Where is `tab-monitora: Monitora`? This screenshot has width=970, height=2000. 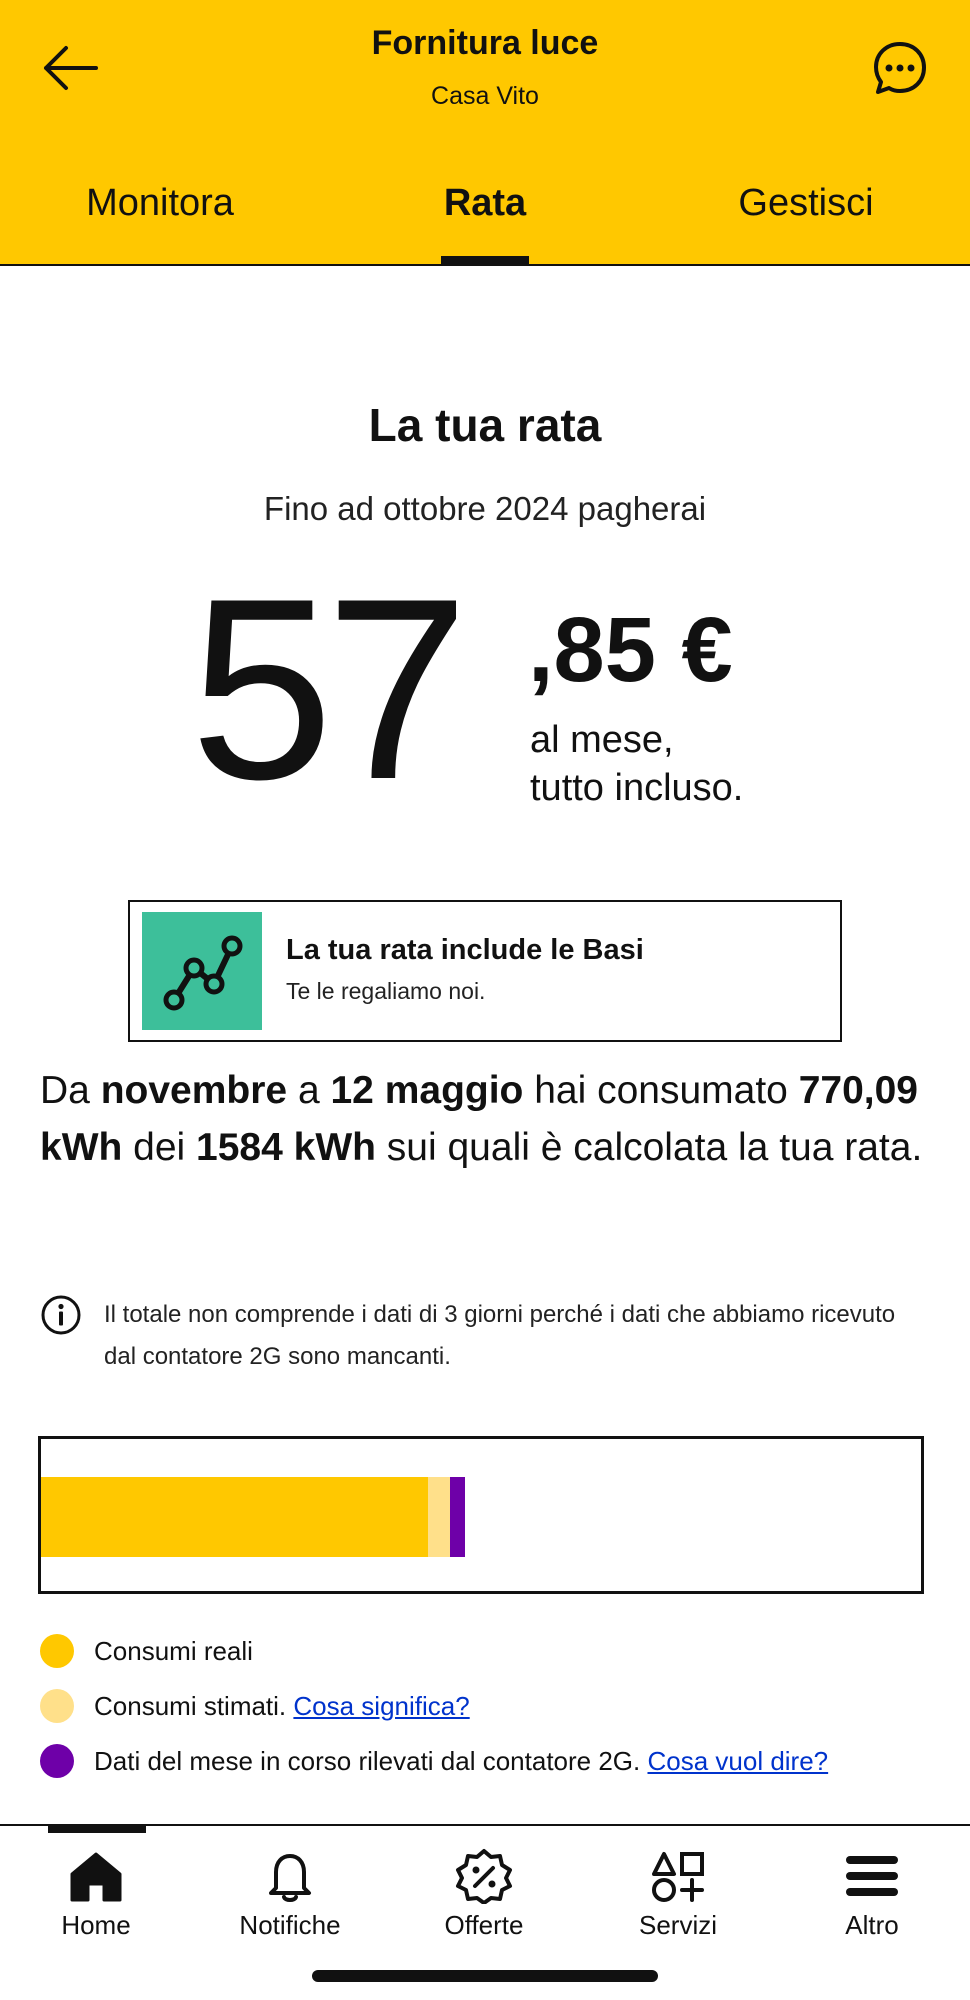
tab-monitora: Monitora is located at coordinates (160, 203).